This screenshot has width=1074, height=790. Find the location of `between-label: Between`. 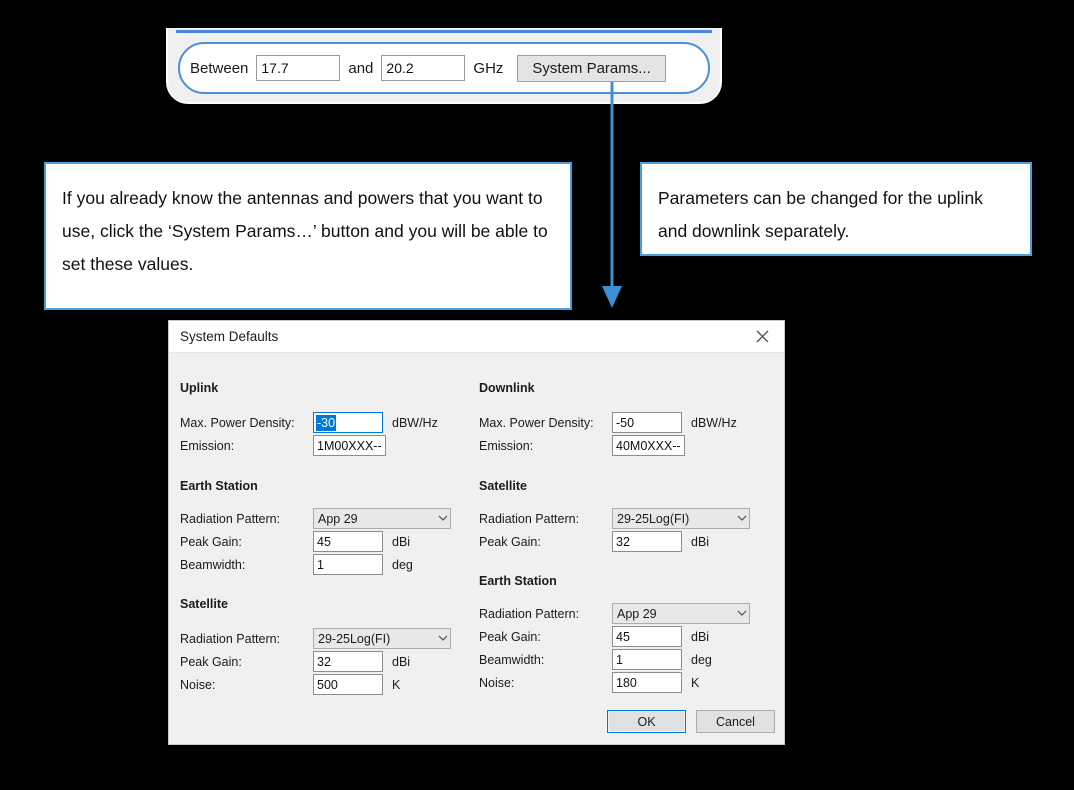

between-label: Between is located at coordinates (219, 68).